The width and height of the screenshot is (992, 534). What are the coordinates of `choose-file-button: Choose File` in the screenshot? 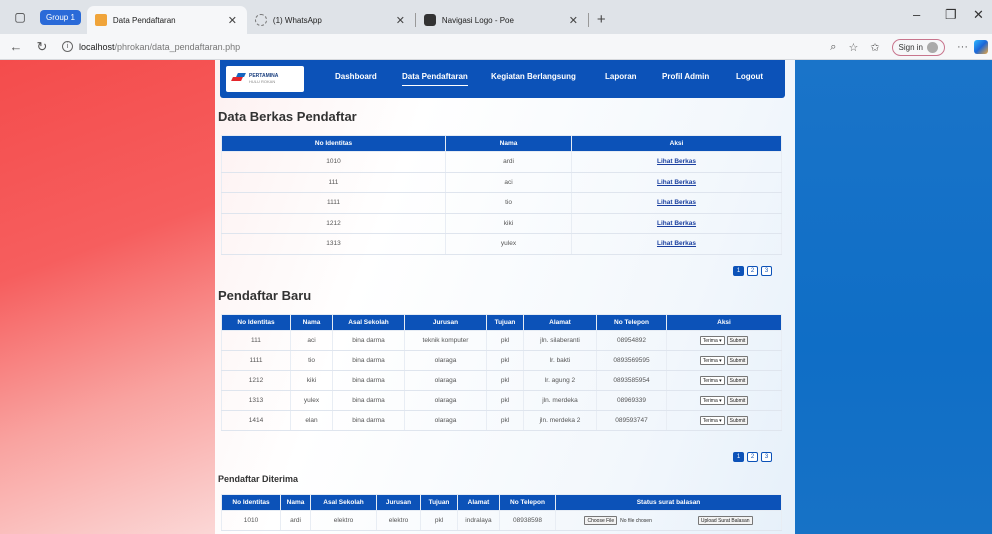 It's located at (601, 520).